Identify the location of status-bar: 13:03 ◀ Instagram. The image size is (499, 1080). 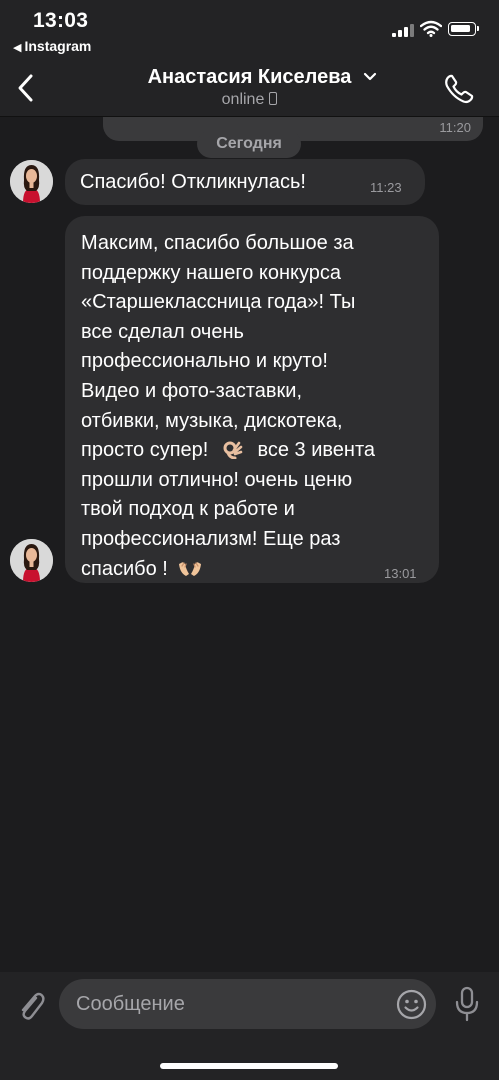
(249, 29).